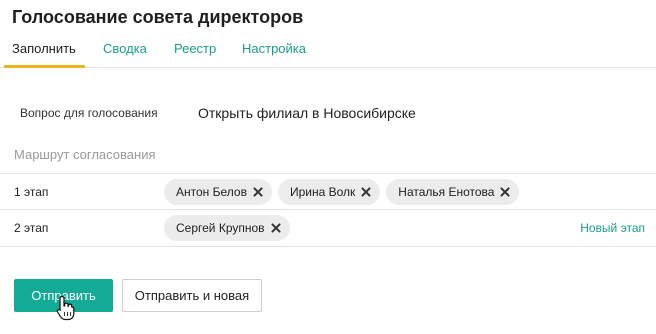 The width and height of the screenshot is (656, 334). Describe the element at coordinates (328, 228) in the screenshot. I see `stage-row: 2 этап Сергей Крупнов Новый этап` at that location.